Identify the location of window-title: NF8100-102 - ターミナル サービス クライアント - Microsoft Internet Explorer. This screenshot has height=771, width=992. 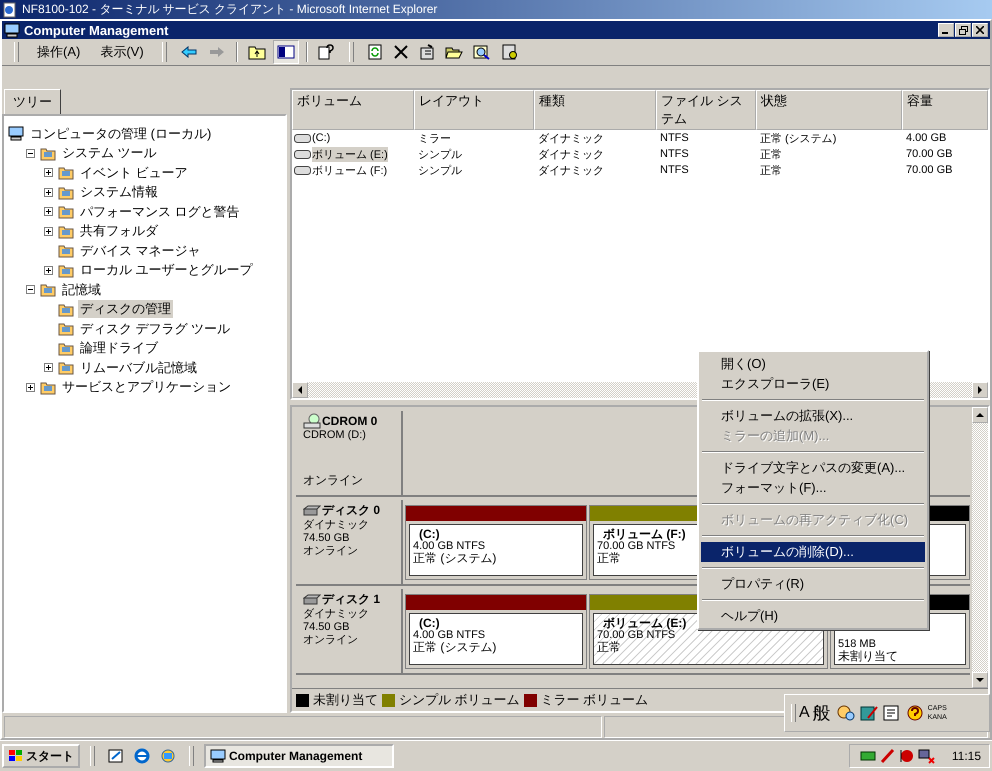
(230, 9).